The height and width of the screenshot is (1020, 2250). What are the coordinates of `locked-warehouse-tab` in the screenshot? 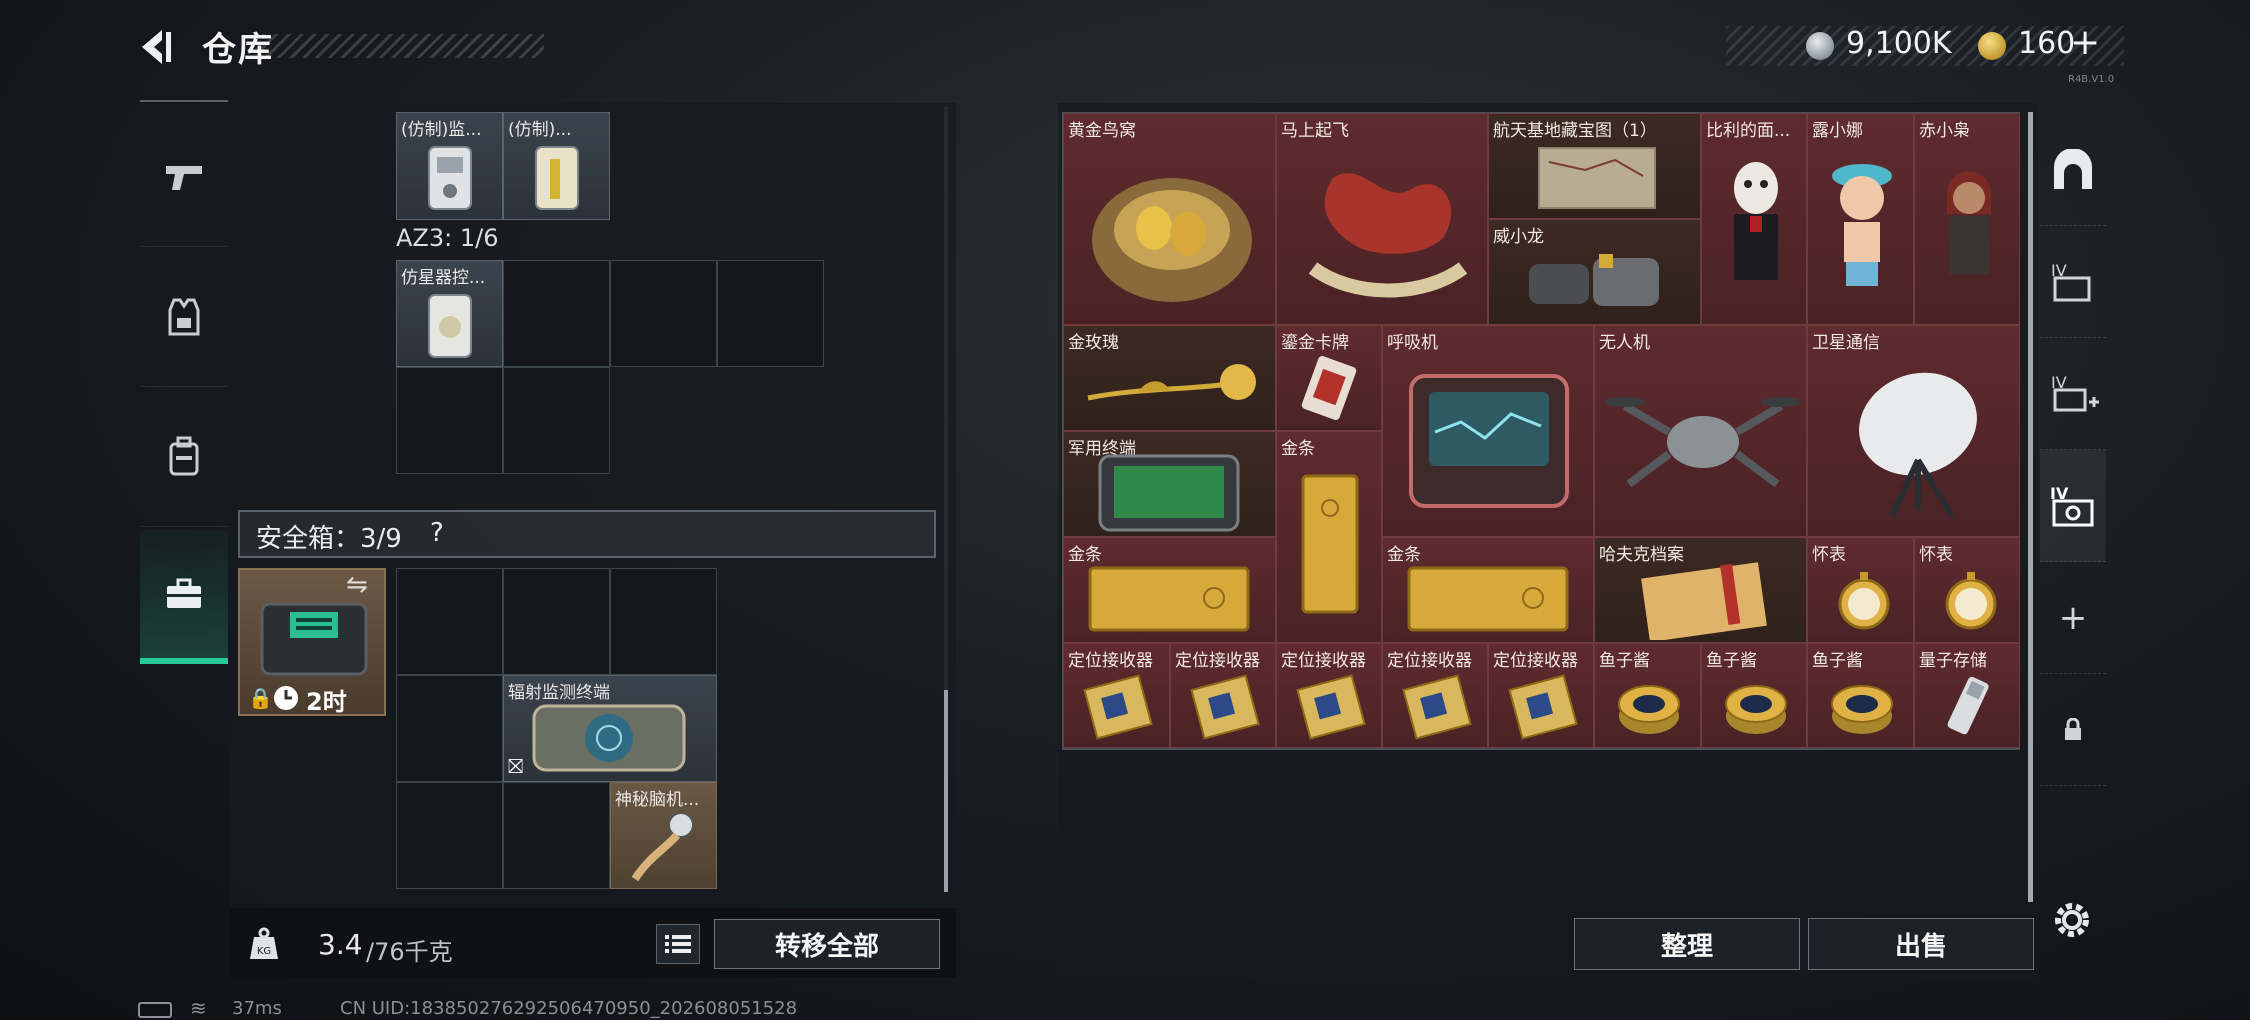 It's located at (2073, 730).